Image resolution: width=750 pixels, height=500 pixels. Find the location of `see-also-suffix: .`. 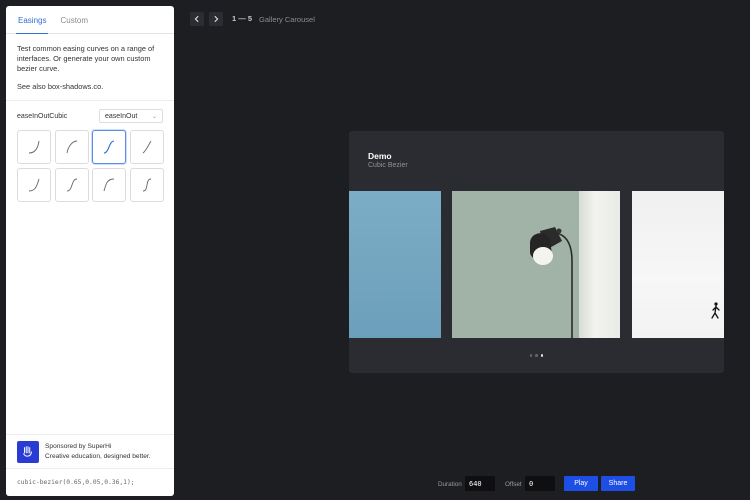

see-also-suffix: . is located at coordinates (102, 86).